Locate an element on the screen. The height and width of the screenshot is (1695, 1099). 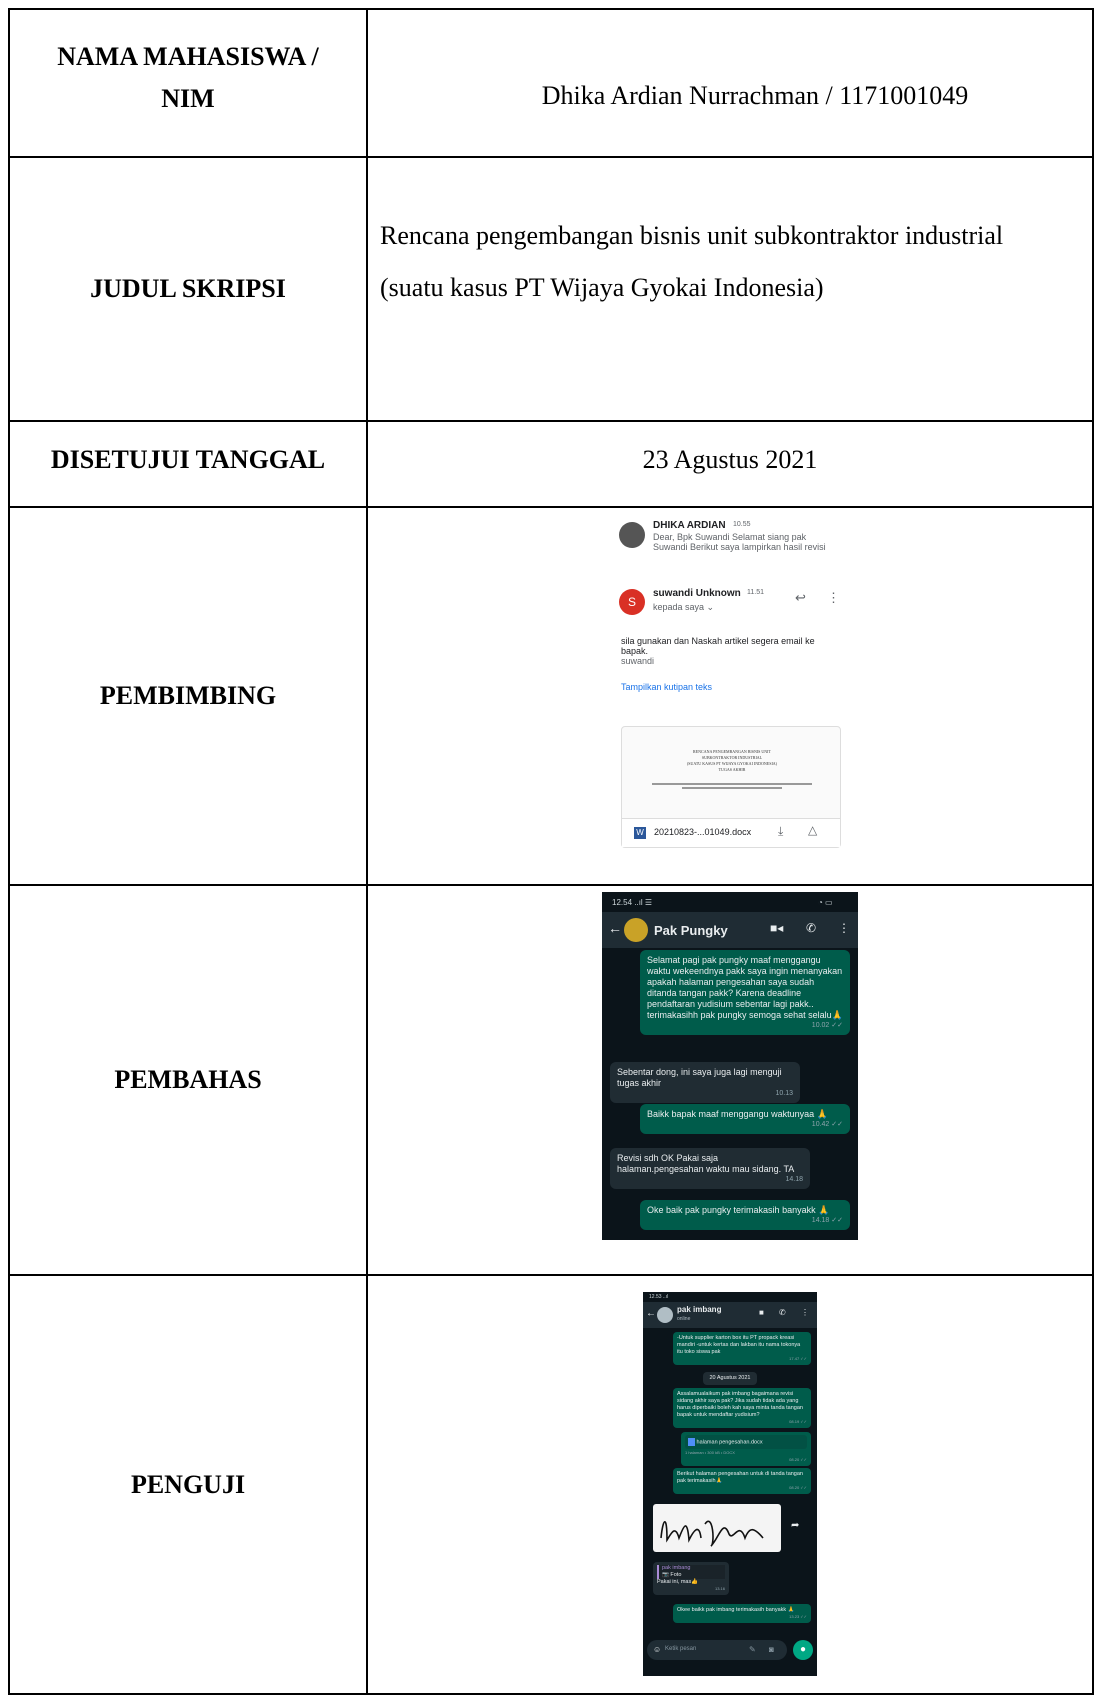
value-tanggal: 23 Agustus 2021 is located at coordinates (730, 464).